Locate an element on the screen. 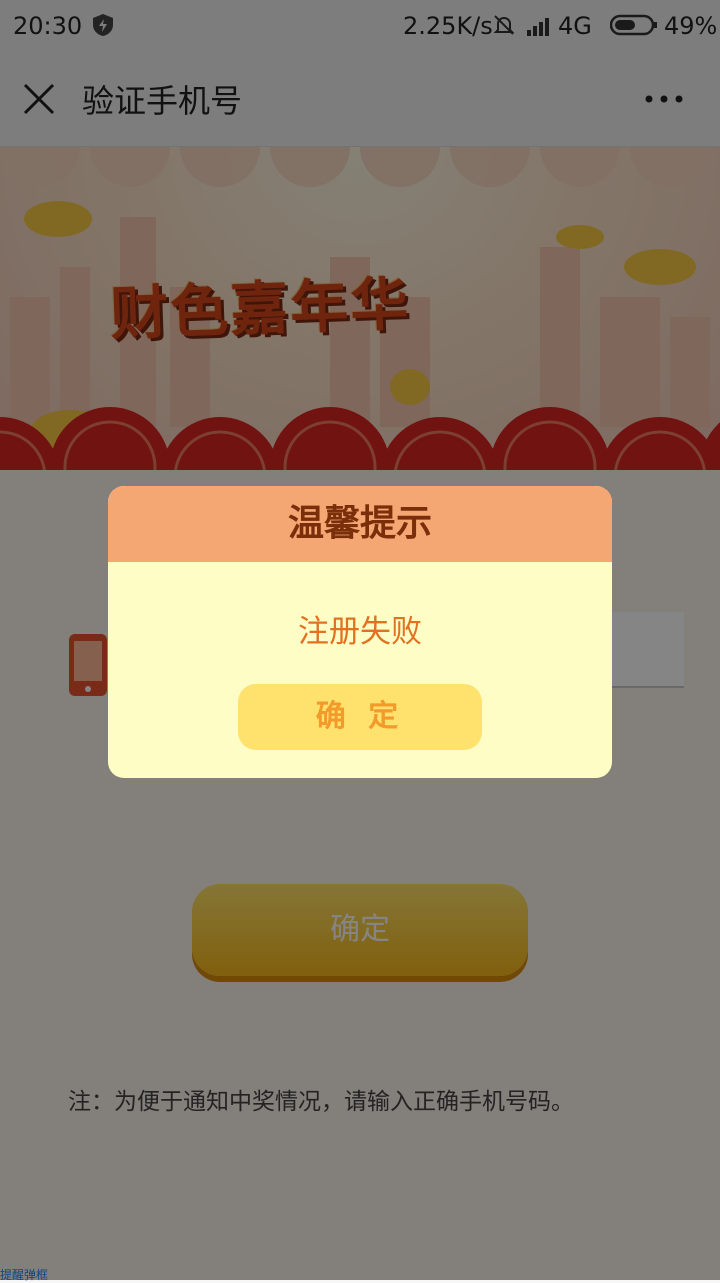  dialog-message: 注册失败 is located at coordinates (360, 632).